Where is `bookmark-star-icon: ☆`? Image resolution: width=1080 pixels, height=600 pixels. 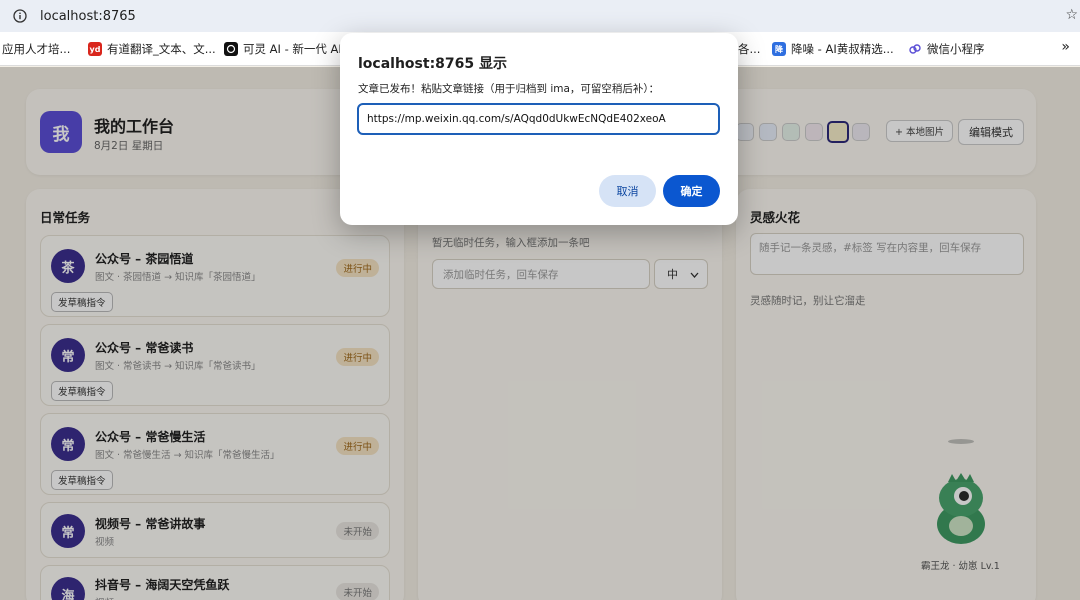 bookmark-star-icon: ☆ is located at coordinates (1071, 15).